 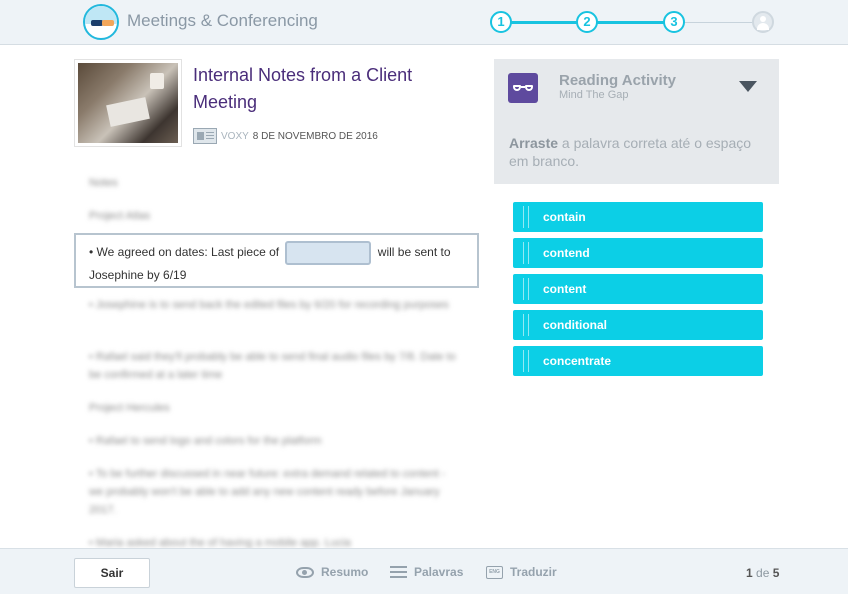 I want to click on translate-button: ENG Traduzir, so click(x=521, y=572).